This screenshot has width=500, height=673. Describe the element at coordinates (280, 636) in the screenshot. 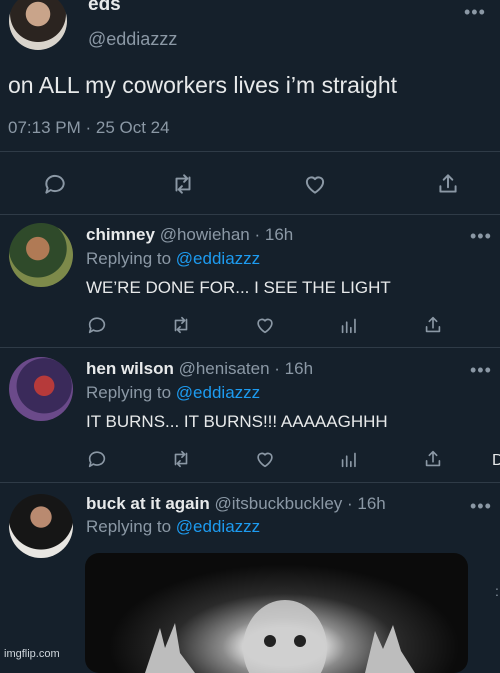

I see `media-figure` at that location.